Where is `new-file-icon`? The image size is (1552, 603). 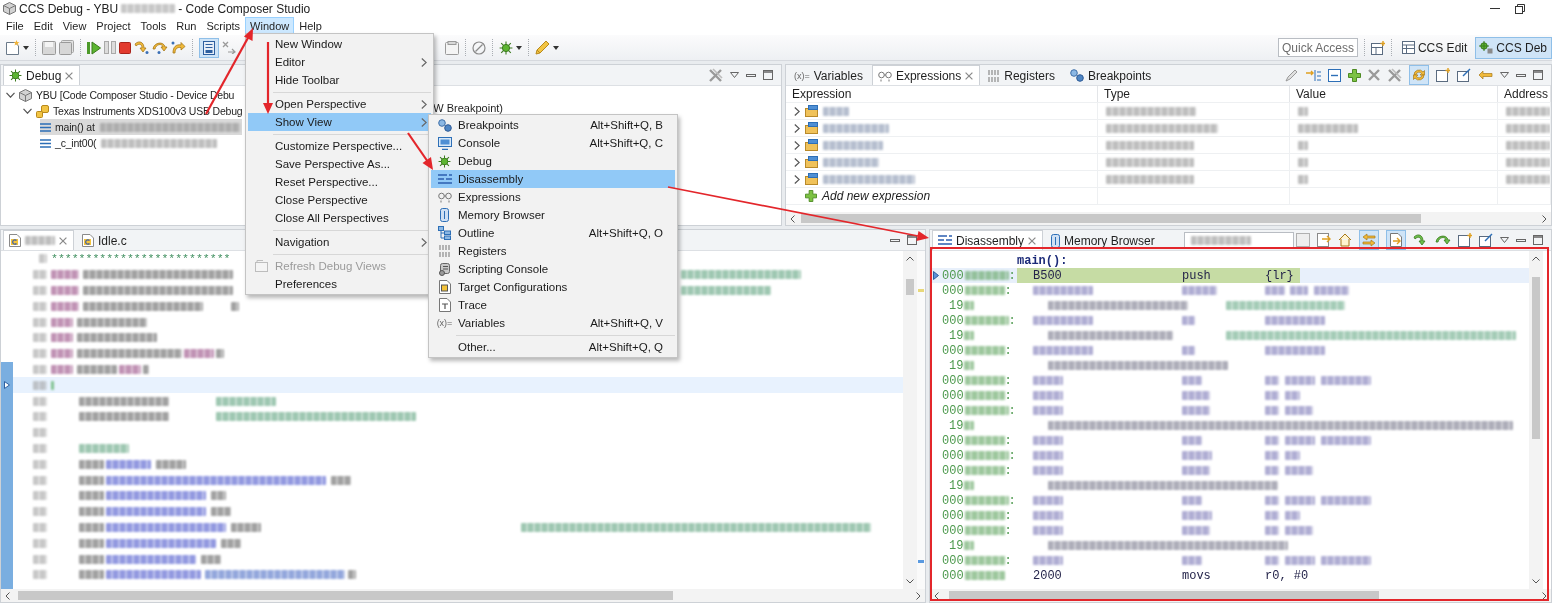
new-file-icon is located at coordinates (13, 47).